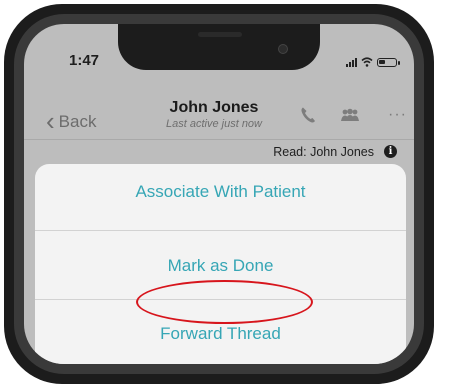  I want to click on header-divider, so click(219, 139).